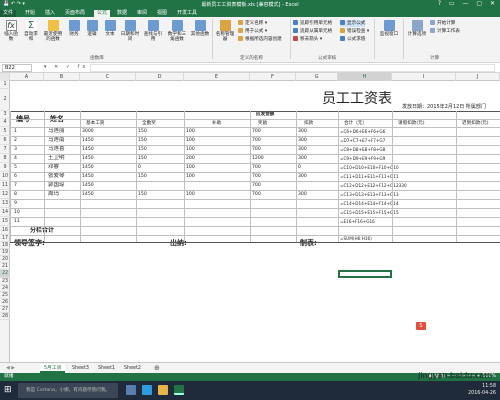 This screenshot has width=500, height=400. What do you see at coordinates (369, 212) in the screenshot?
I see `total-formula-cell: =C15+D15+E15+F15+G15` at bounding box center [369, 212].